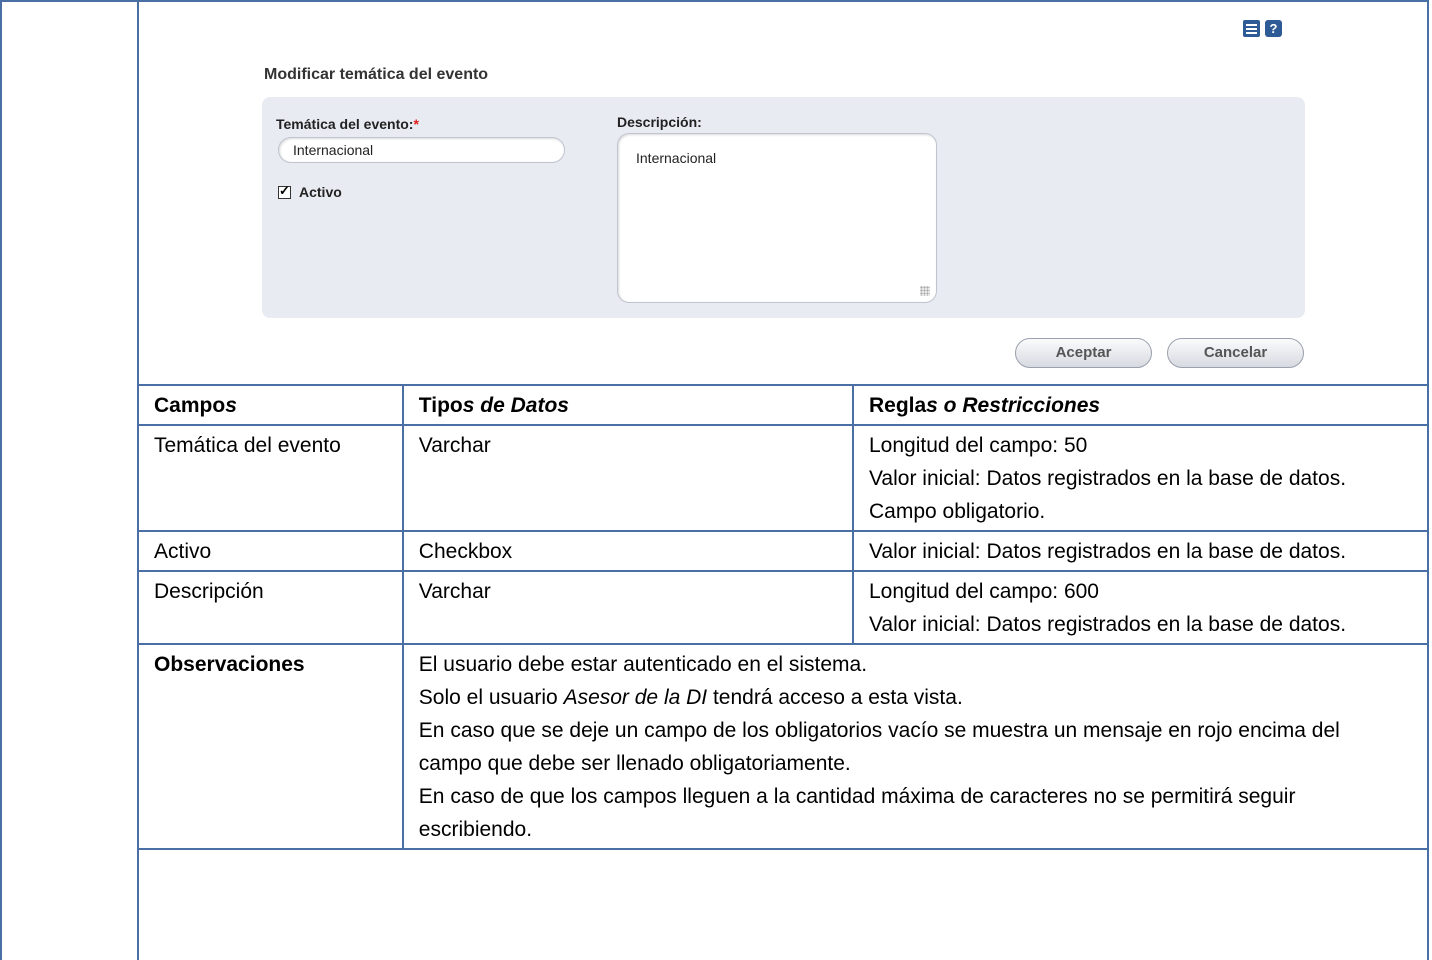  Describe the element at coordinates (270, 551) in the screenshot. I see `field-cell: Activo` at that location.